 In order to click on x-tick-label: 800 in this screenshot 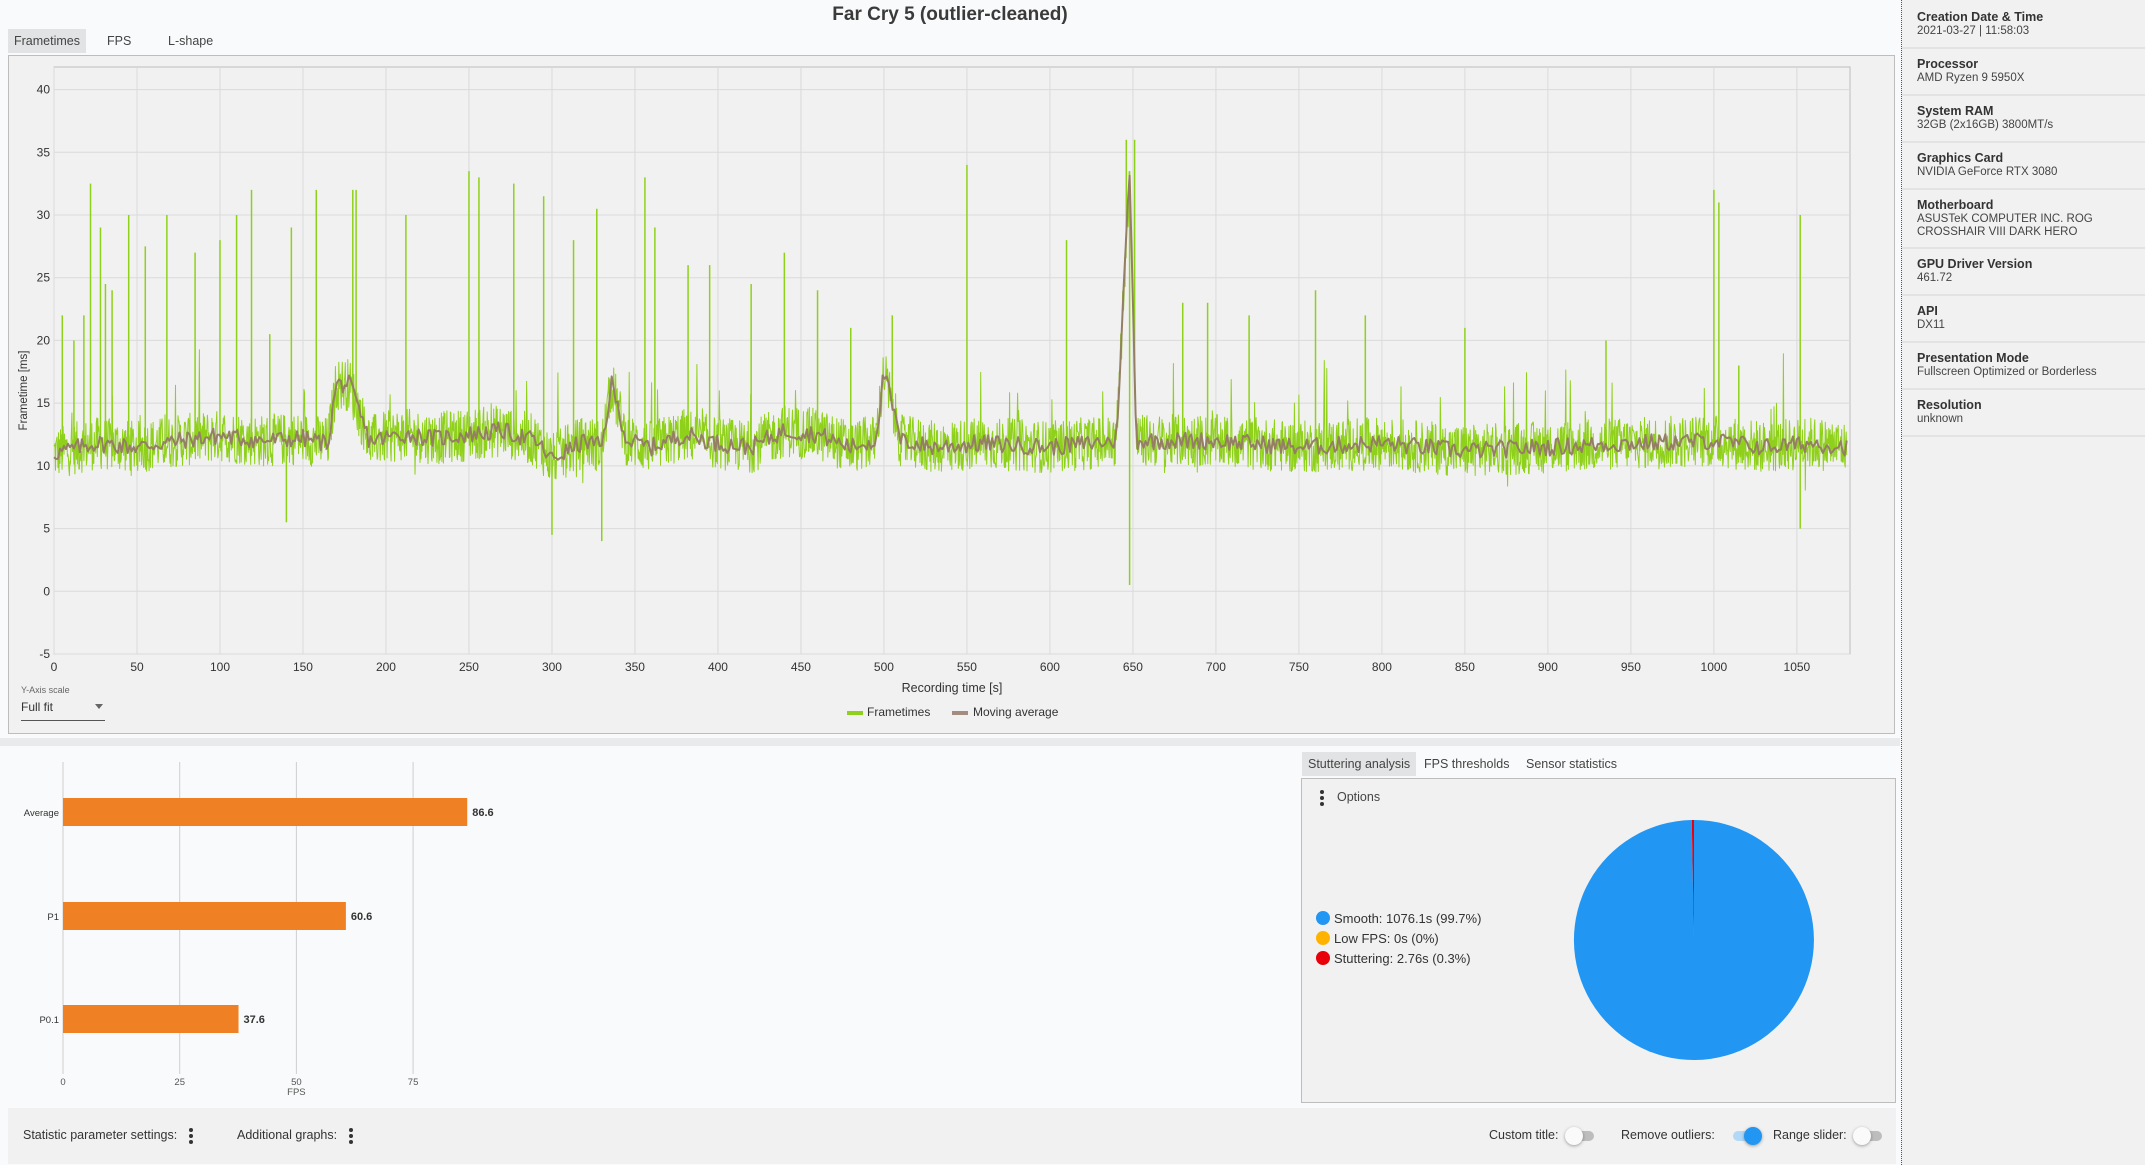, I will do `click(1382, 667)`.